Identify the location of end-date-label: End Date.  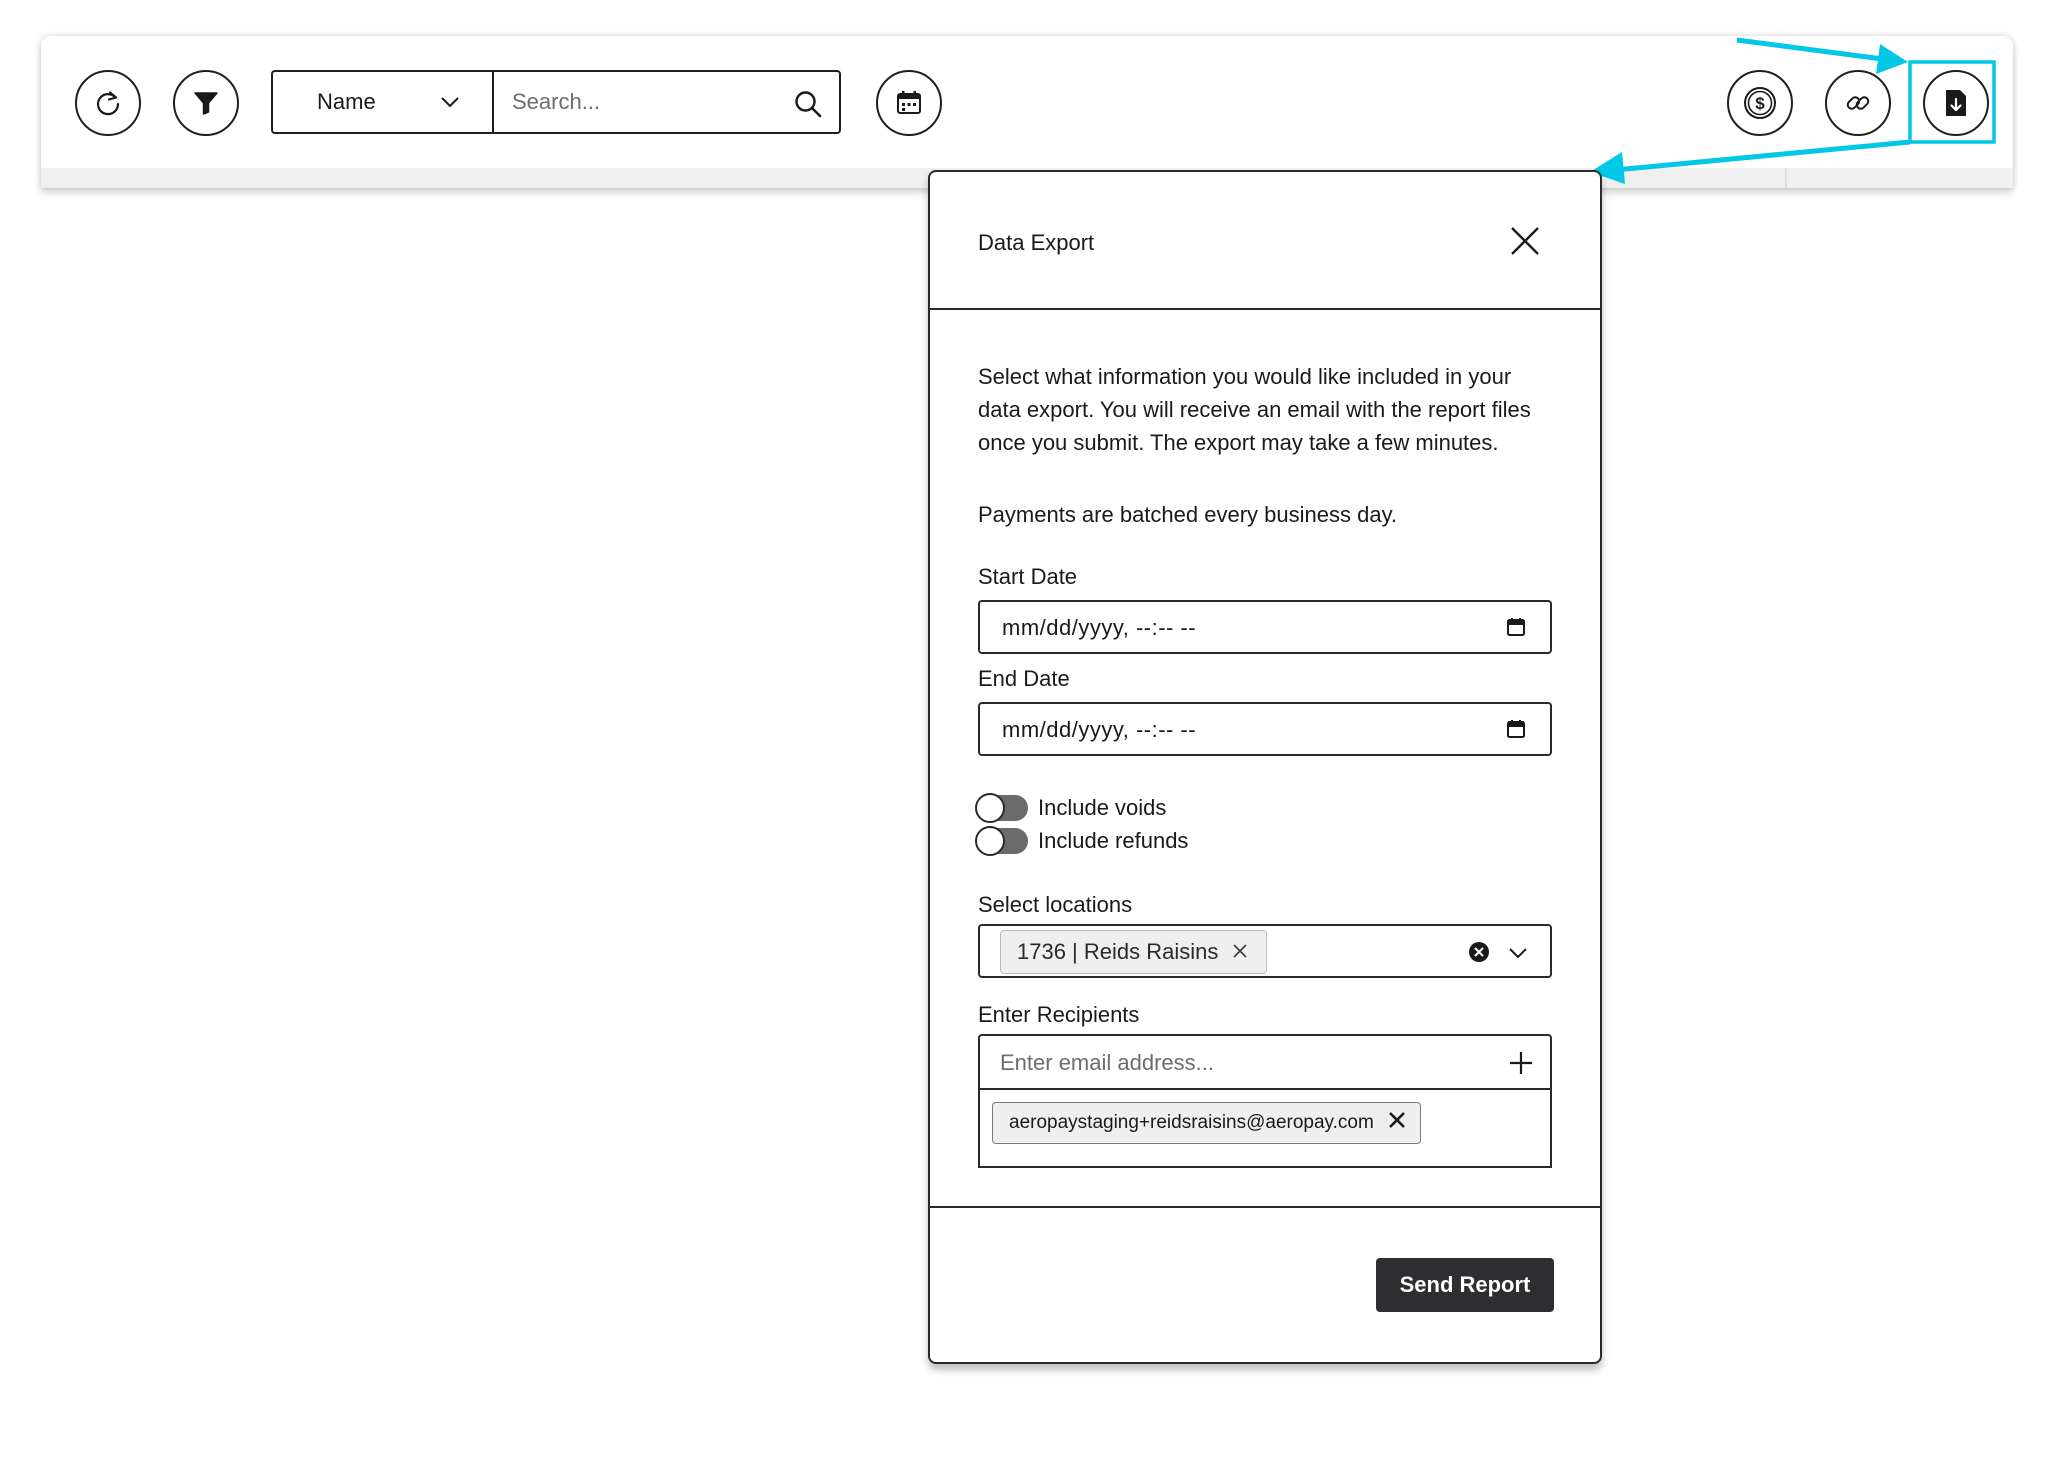
(1024, 678).